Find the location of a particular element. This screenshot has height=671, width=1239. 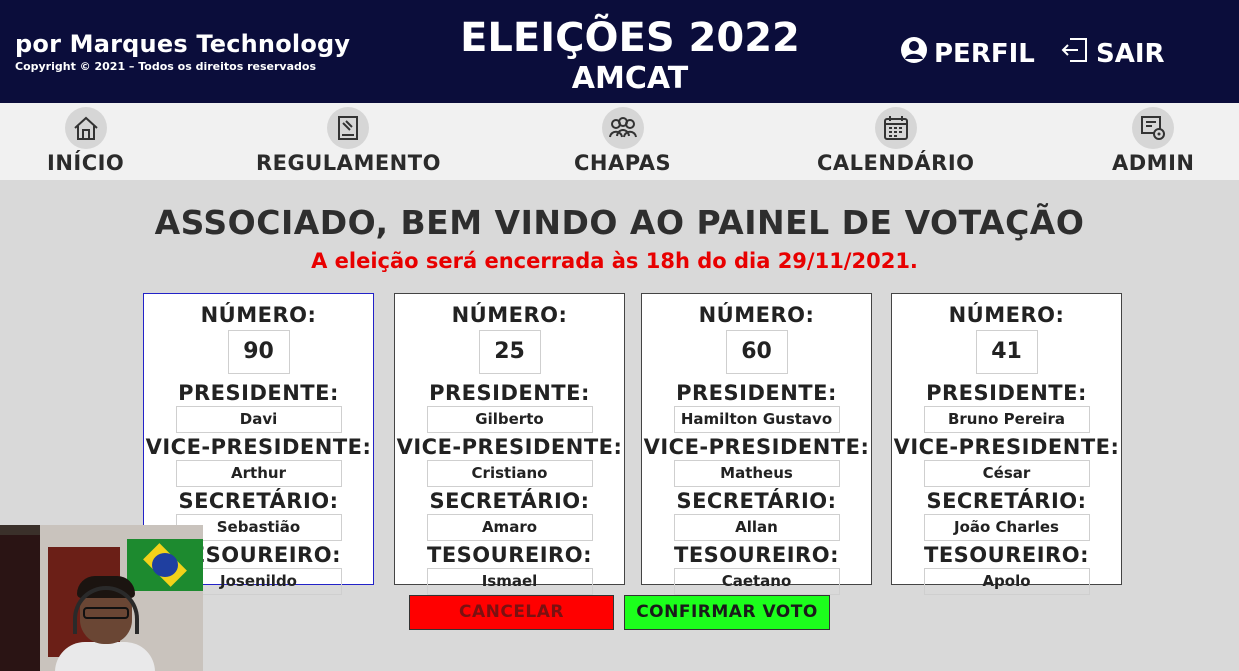

presenter is located at coordinates (105, 623).